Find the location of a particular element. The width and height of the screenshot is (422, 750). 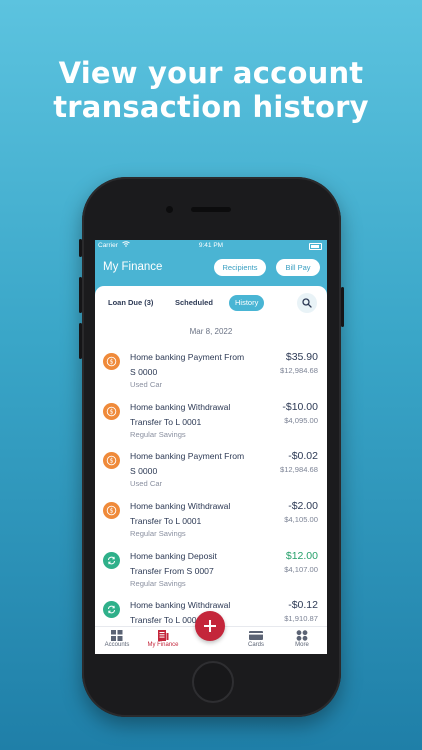

search-icon is located at coordinates (307, 303).